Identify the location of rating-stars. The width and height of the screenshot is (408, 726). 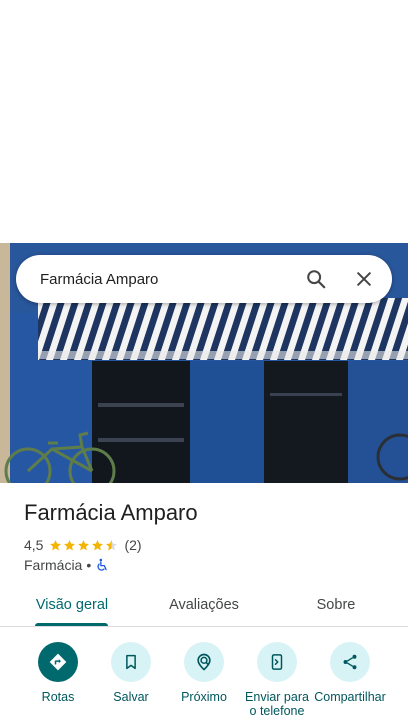
(84, 545).